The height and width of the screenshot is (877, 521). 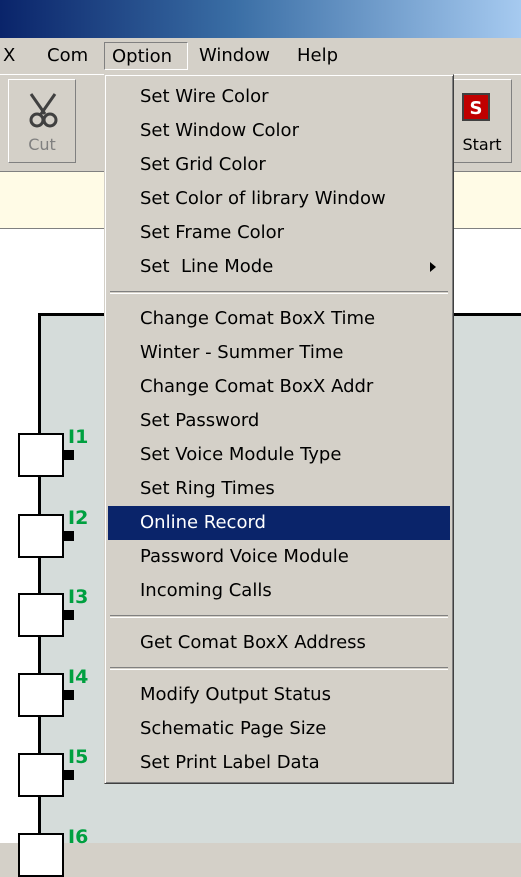 What do you see at coordinates (279, 489) in the screenshot?
I see `menu-item-set-ring-times: Set Ring Times` at bounding box center [279, 489].